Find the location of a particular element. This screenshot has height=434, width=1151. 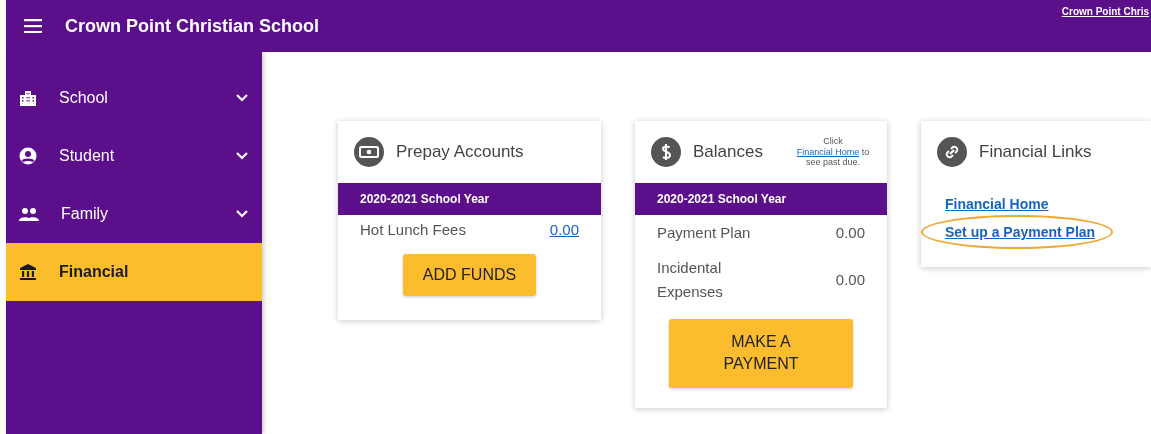

person-icon is located at coordinates (28, 156).